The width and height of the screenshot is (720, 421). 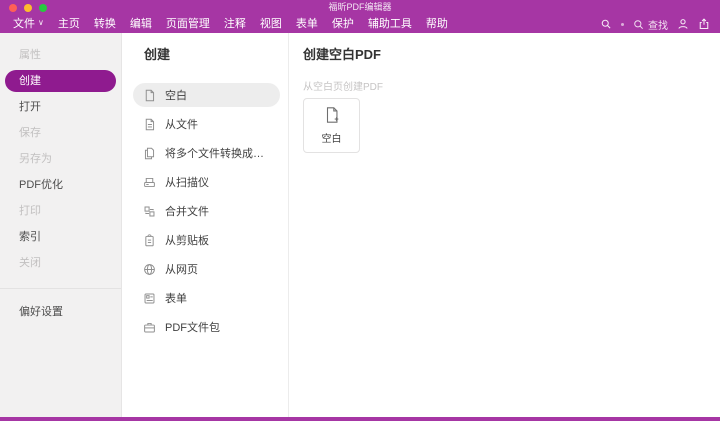 What do you see at coordinates (30, 211) in the screenshot?
I see `sidebar-item-print: 打印` at bounding box center [30, 211].